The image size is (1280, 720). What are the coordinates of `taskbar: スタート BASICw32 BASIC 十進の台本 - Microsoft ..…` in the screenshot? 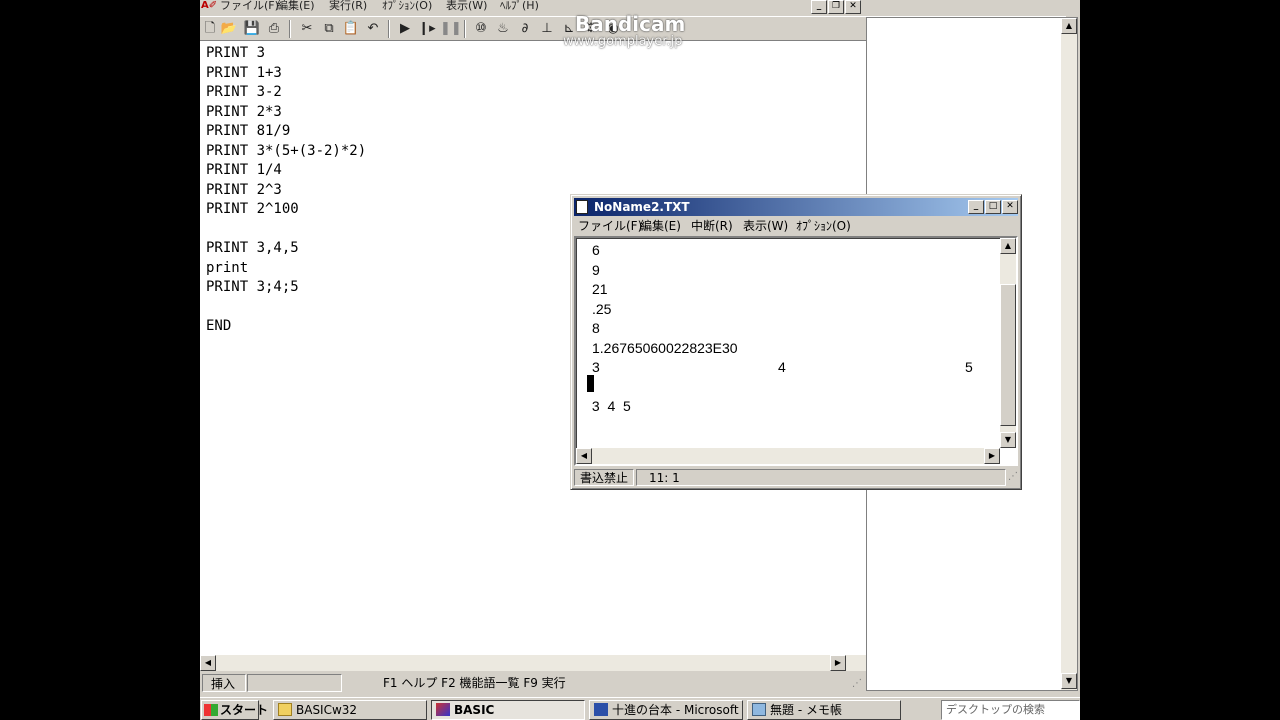 It's located at (640, 708).